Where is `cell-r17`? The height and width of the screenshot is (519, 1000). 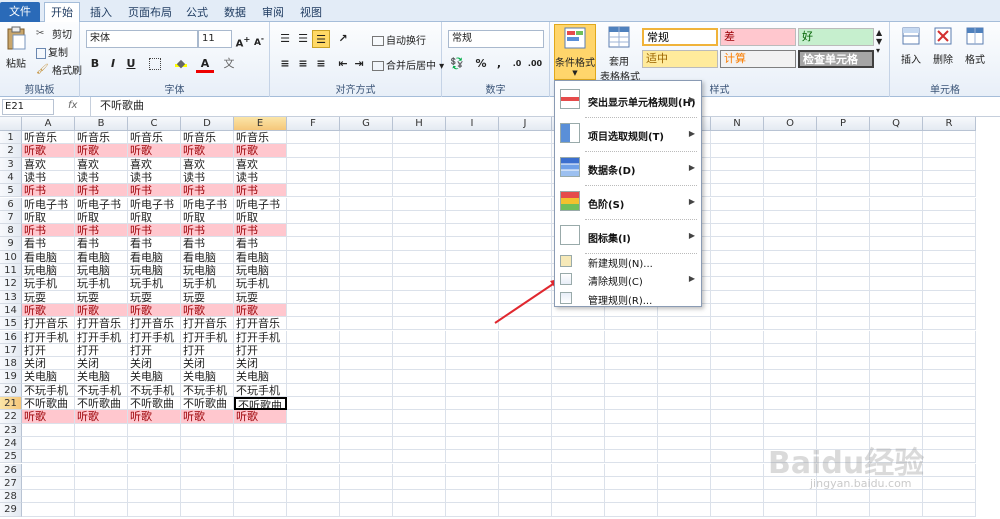
cell-r17 is located at coordinates (949, 350).